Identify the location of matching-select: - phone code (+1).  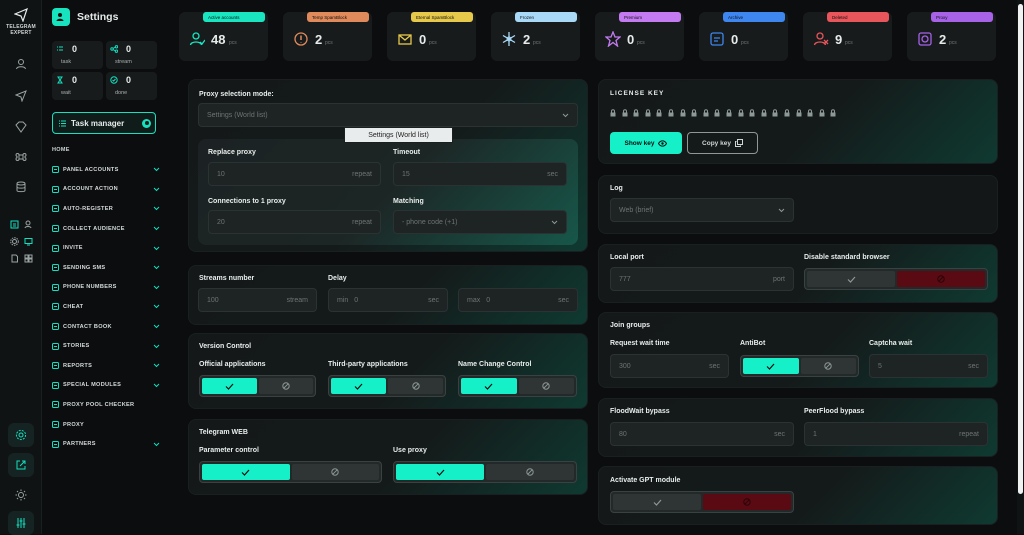
(480, 222).